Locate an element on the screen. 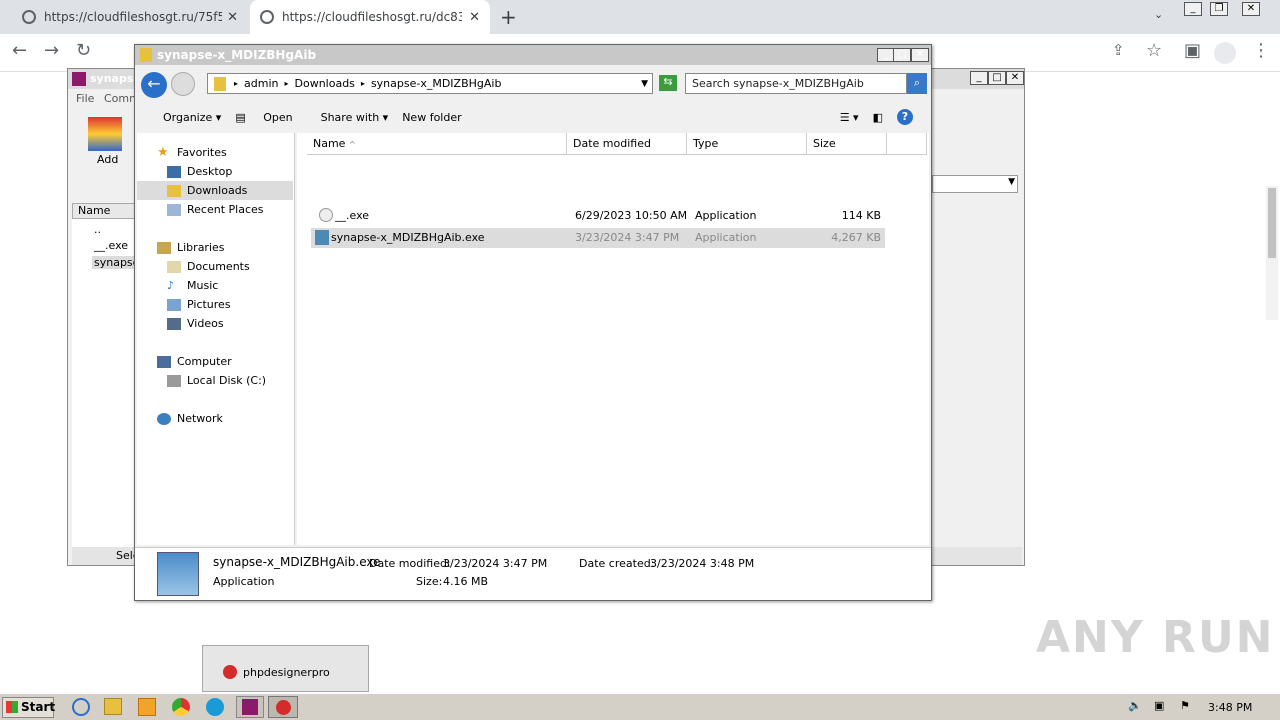 Image resolution: width=1280 pixels, height=720 pixels. explorer-title-bar: synapse-x_MDIZBHgAib _ □ ✕ is located at coordinates (533, 55).